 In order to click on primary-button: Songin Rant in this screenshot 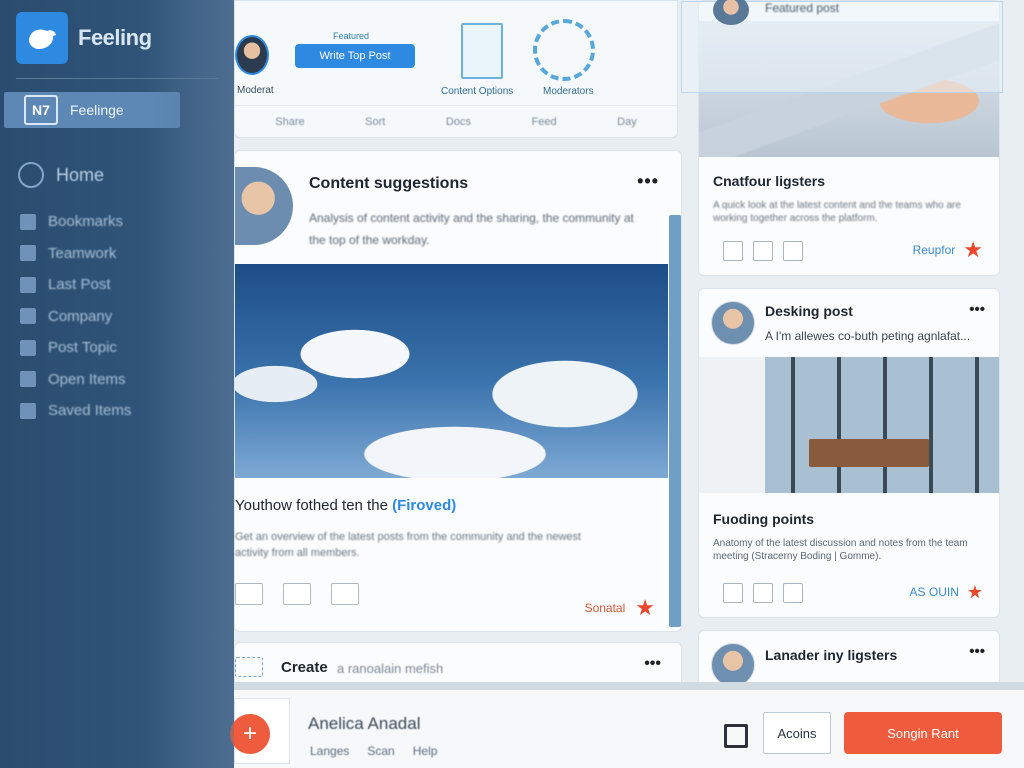, I will do `click(923, 733)`.